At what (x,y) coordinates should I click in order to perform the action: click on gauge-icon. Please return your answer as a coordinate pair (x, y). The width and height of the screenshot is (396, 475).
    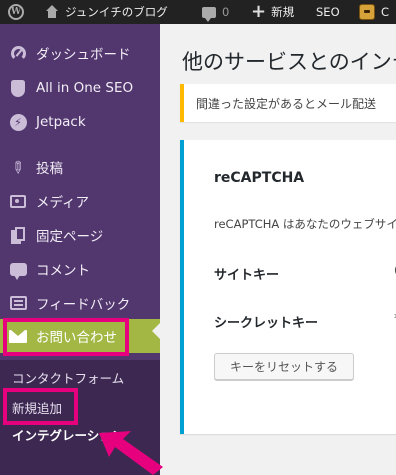
    Looking at the image, I should click on (18, 53).